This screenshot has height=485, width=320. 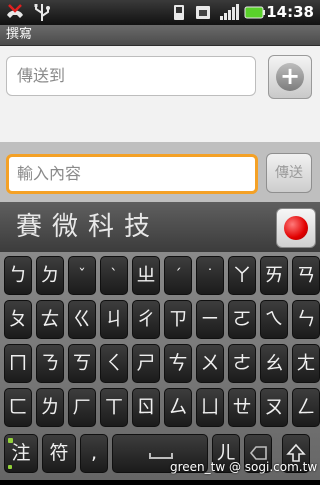 I want to click on key-d: ㄉ, so click(x=50, y=275).